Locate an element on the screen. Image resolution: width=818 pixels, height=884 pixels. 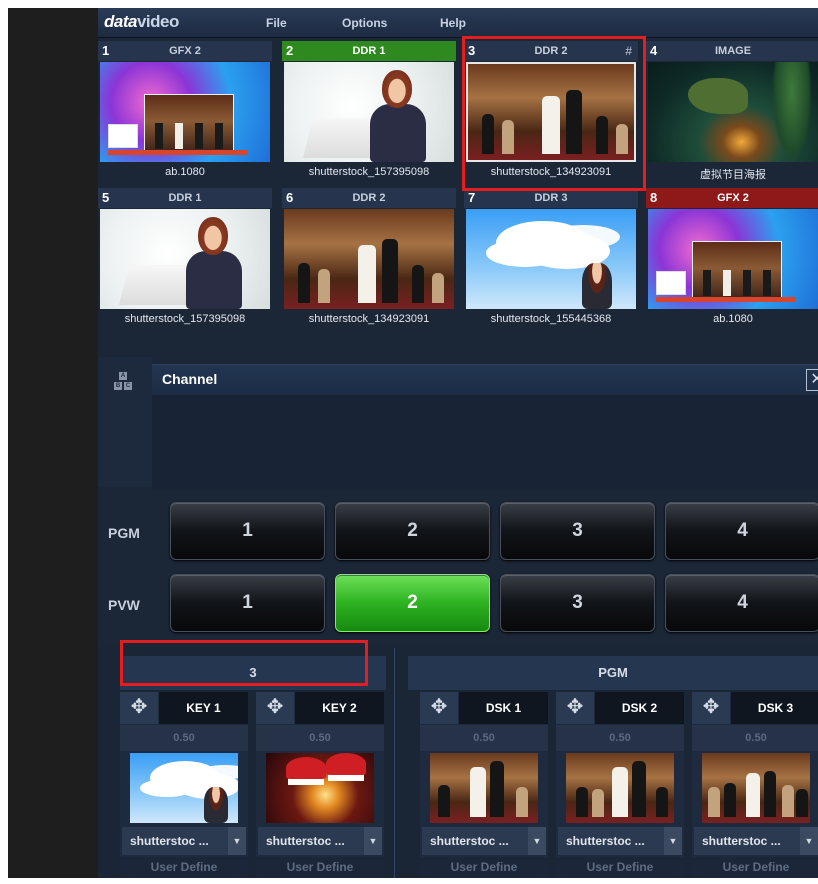
menu-bar: datavideo File Options Help is located at coordinates (458, 23).